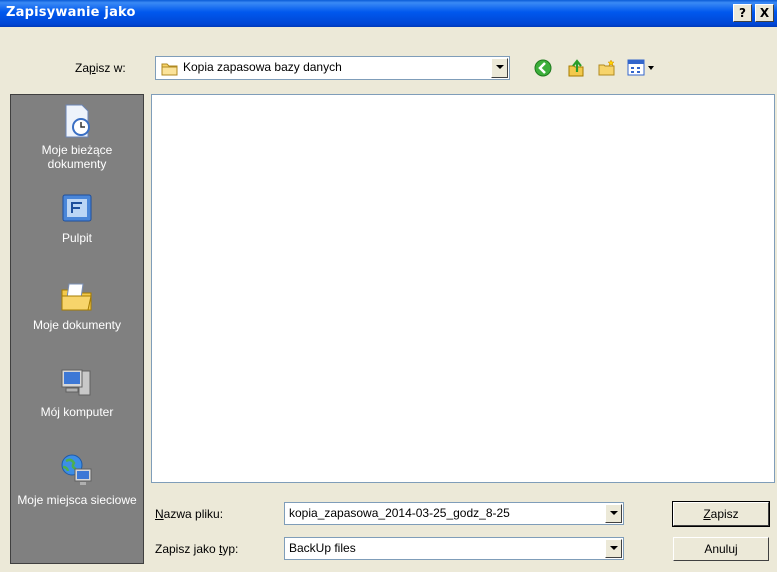 Image resolution: width=777 pixels, height=572 pixels. What do you see at coordinates (76, 469) in the screenshot?
I see `network-places-icon` at bounding box center [76, 469].